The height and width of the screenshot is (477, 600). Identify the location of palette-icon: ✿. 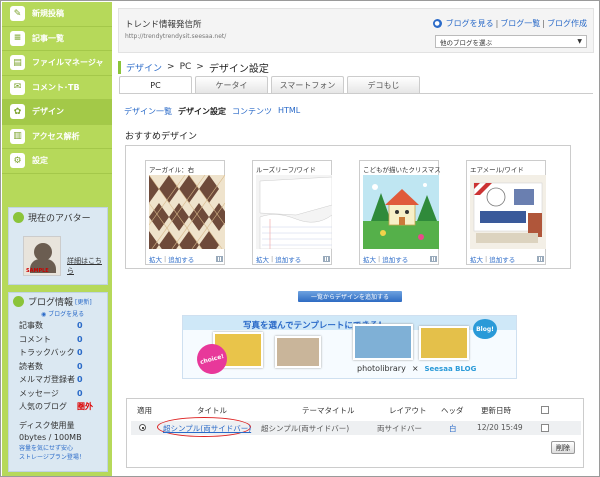
(17, 112).